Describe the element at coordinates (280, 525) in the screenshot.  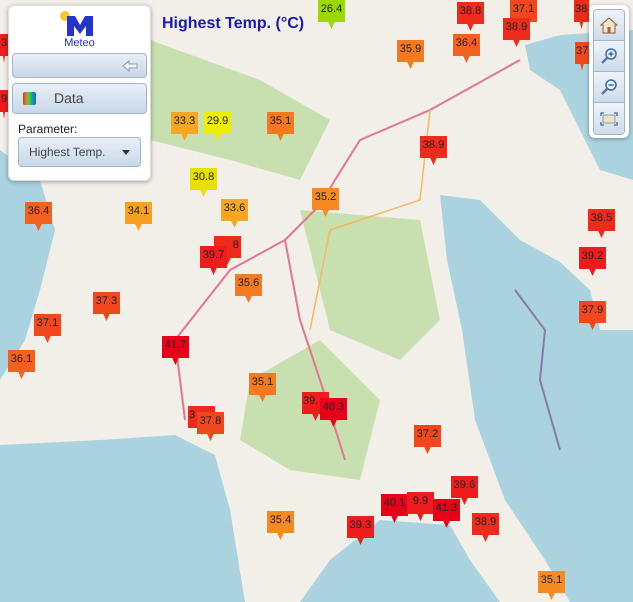
I see `temperature-marker: 35.4` at that location.